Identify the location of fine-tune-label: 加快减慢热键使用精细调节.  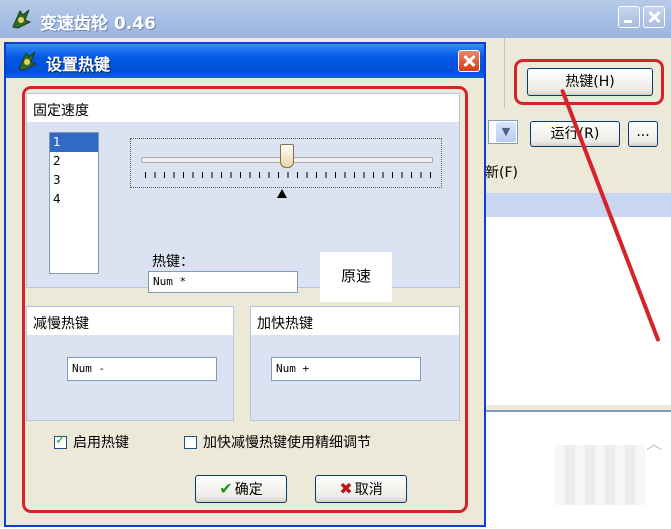
(287, 443).